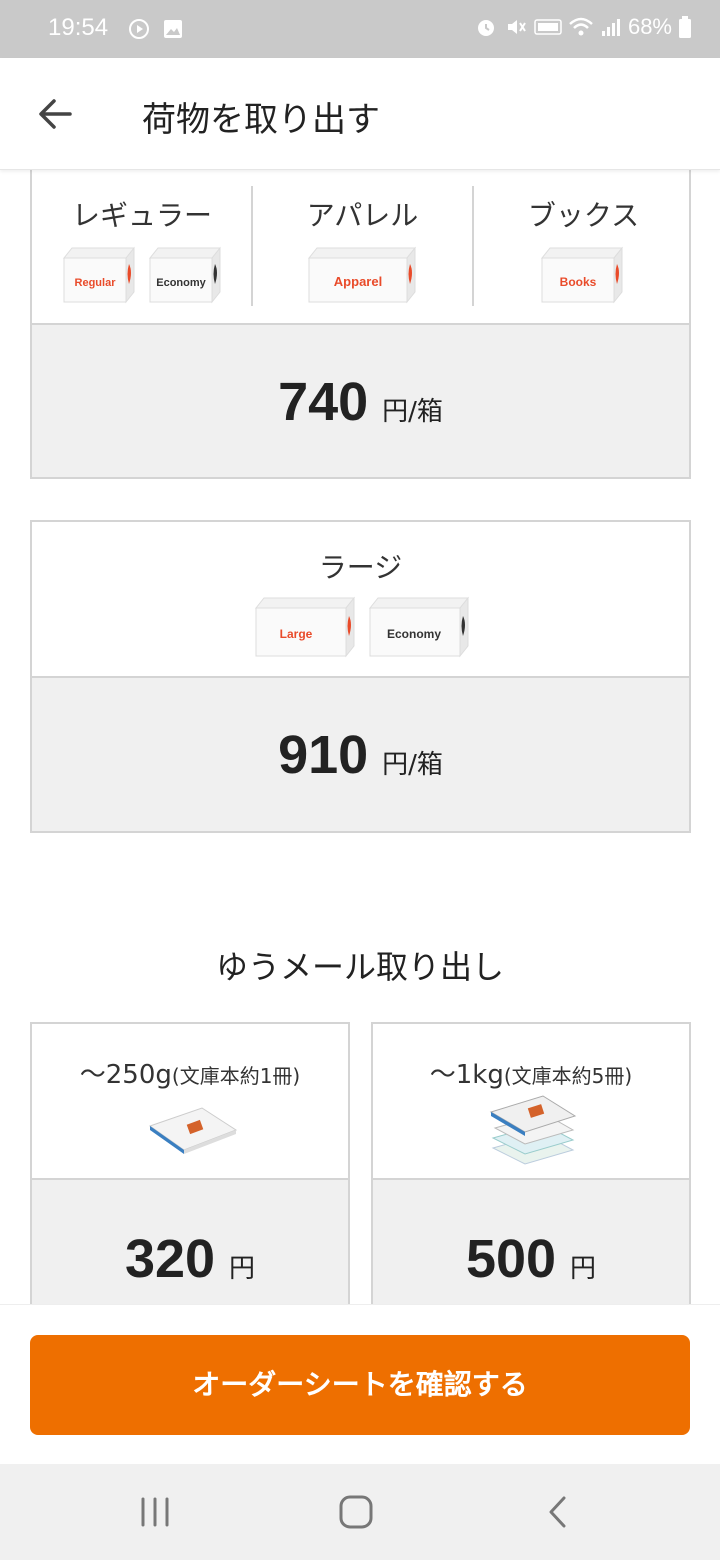  I want to click on home-icon, so click(356, 1512).